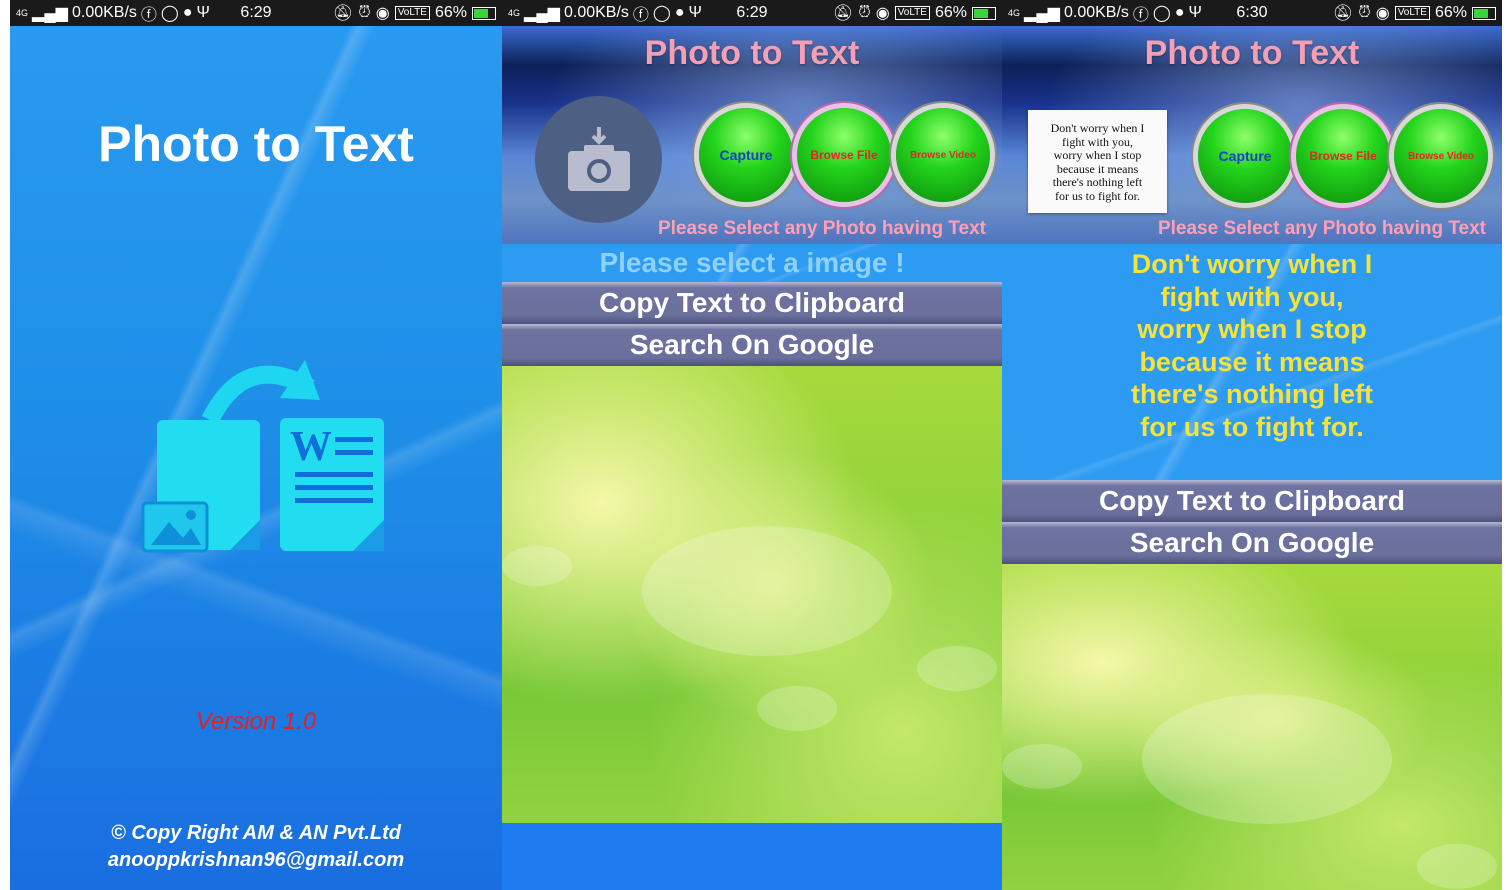  I want to click on preview-line: because it means, so click(1097, 168).